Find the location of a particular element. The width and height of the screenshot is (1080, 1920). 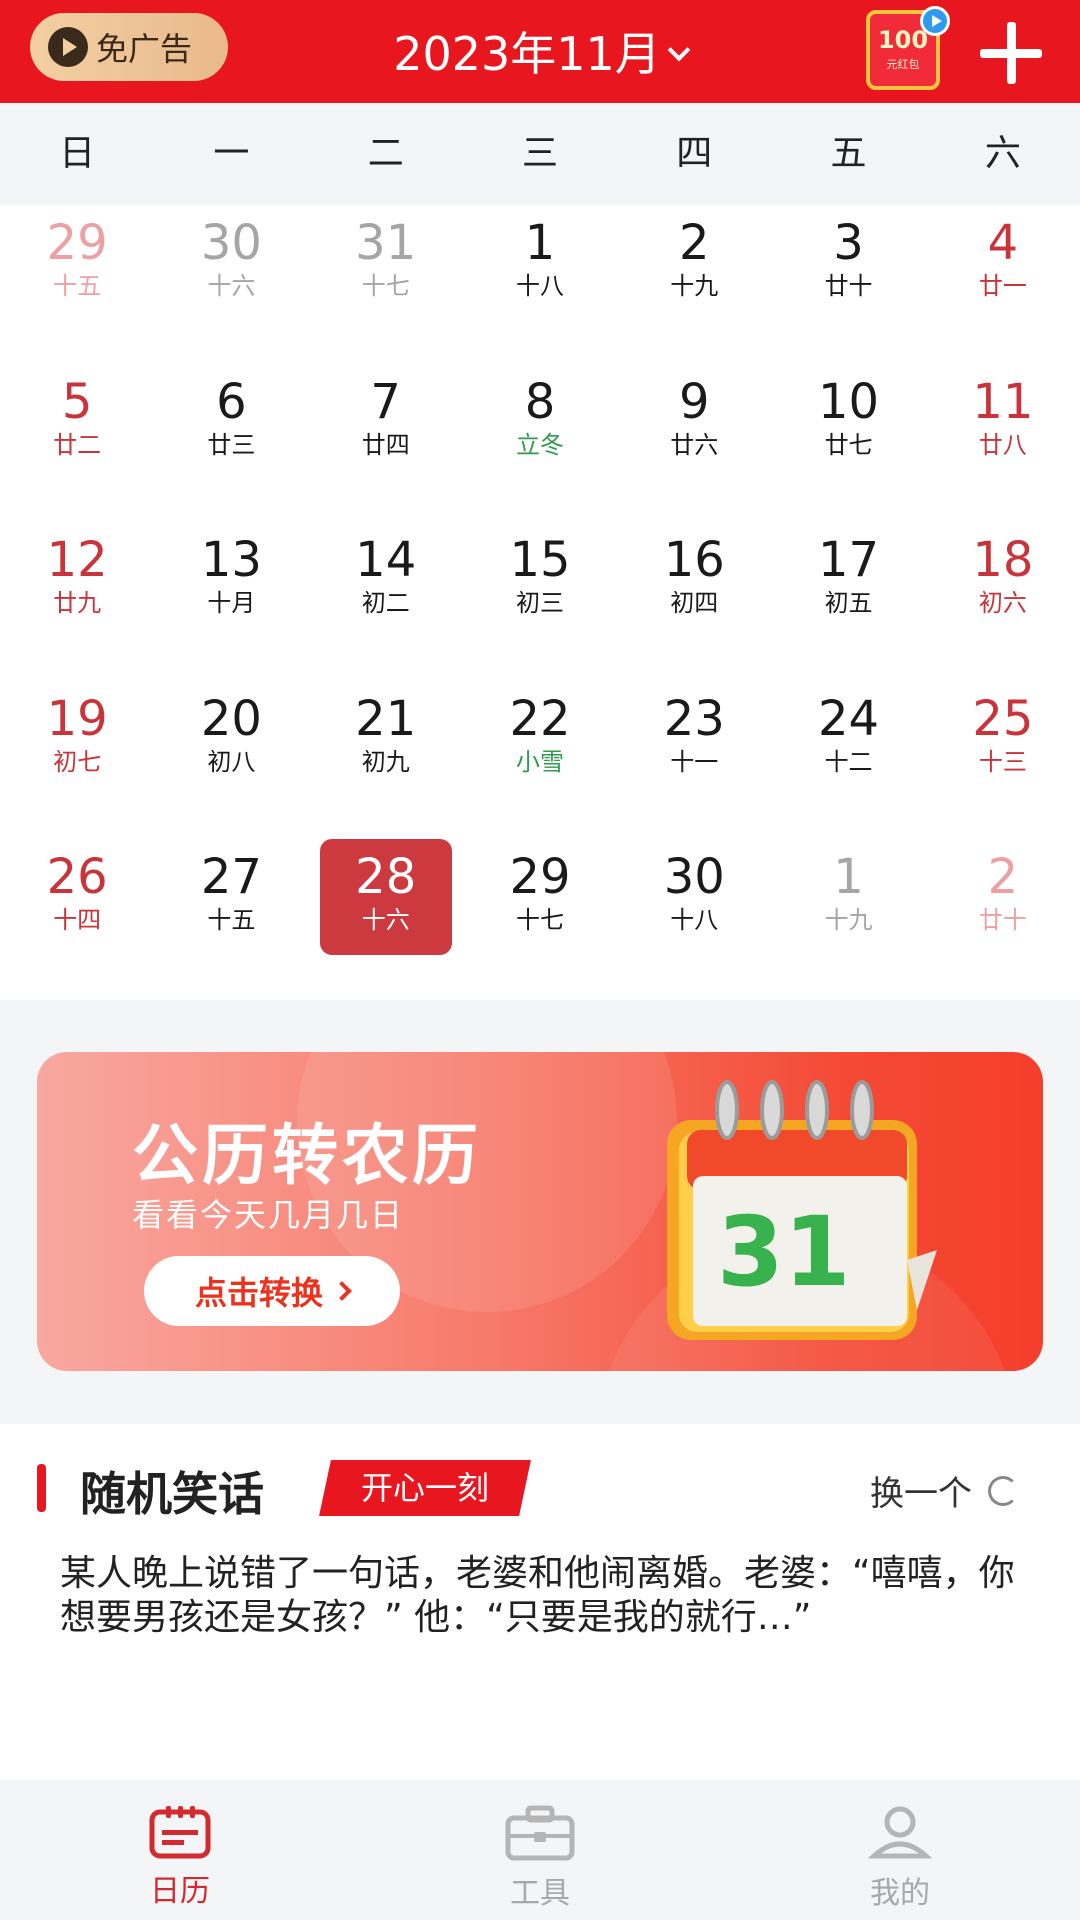

refresh-joke-button: 换一个 is located at coordinates (944, 1490).